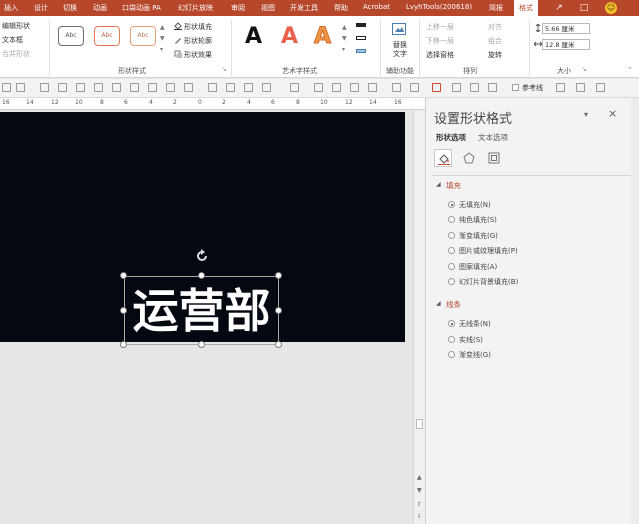  Describe the element at coordinates (566, 28) in the screenshot. I see `height-input: 5.66 厘米` at that location.